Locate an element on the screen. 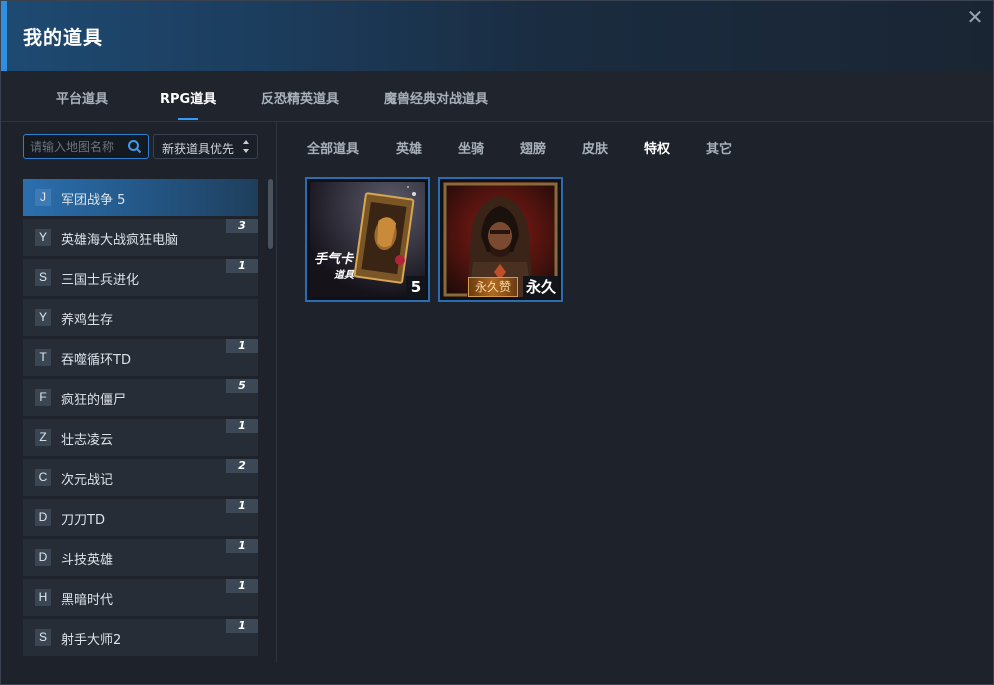 Image resolution: width=994 pixels, height=685 pixels. sort-selected-label: 新获道具优先 is located at coordinates (198, 149).